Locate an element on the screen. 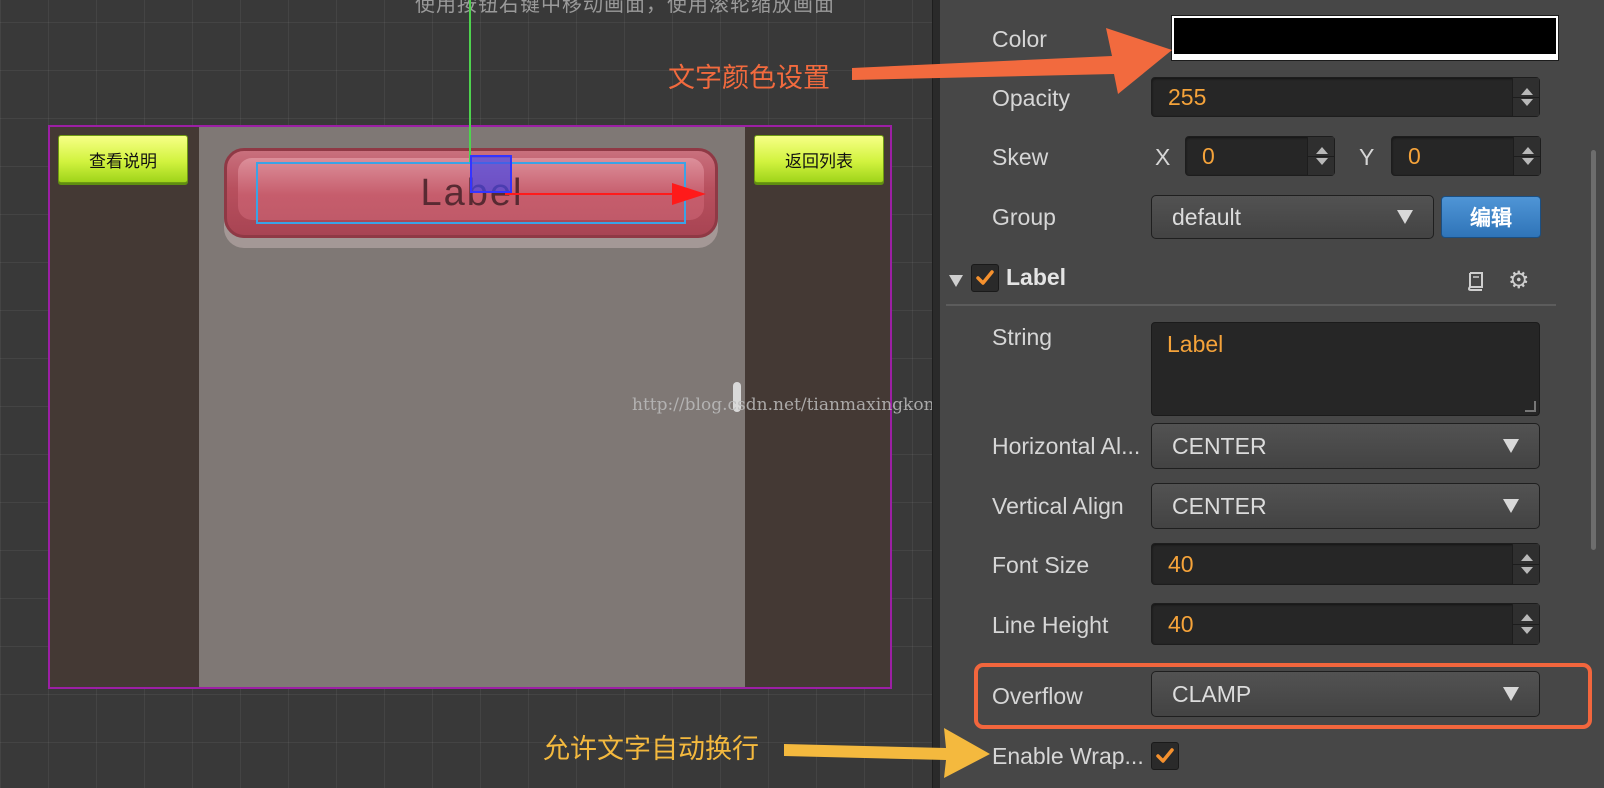  skew-y-input: 0 is located at coordinates (1466, 156).